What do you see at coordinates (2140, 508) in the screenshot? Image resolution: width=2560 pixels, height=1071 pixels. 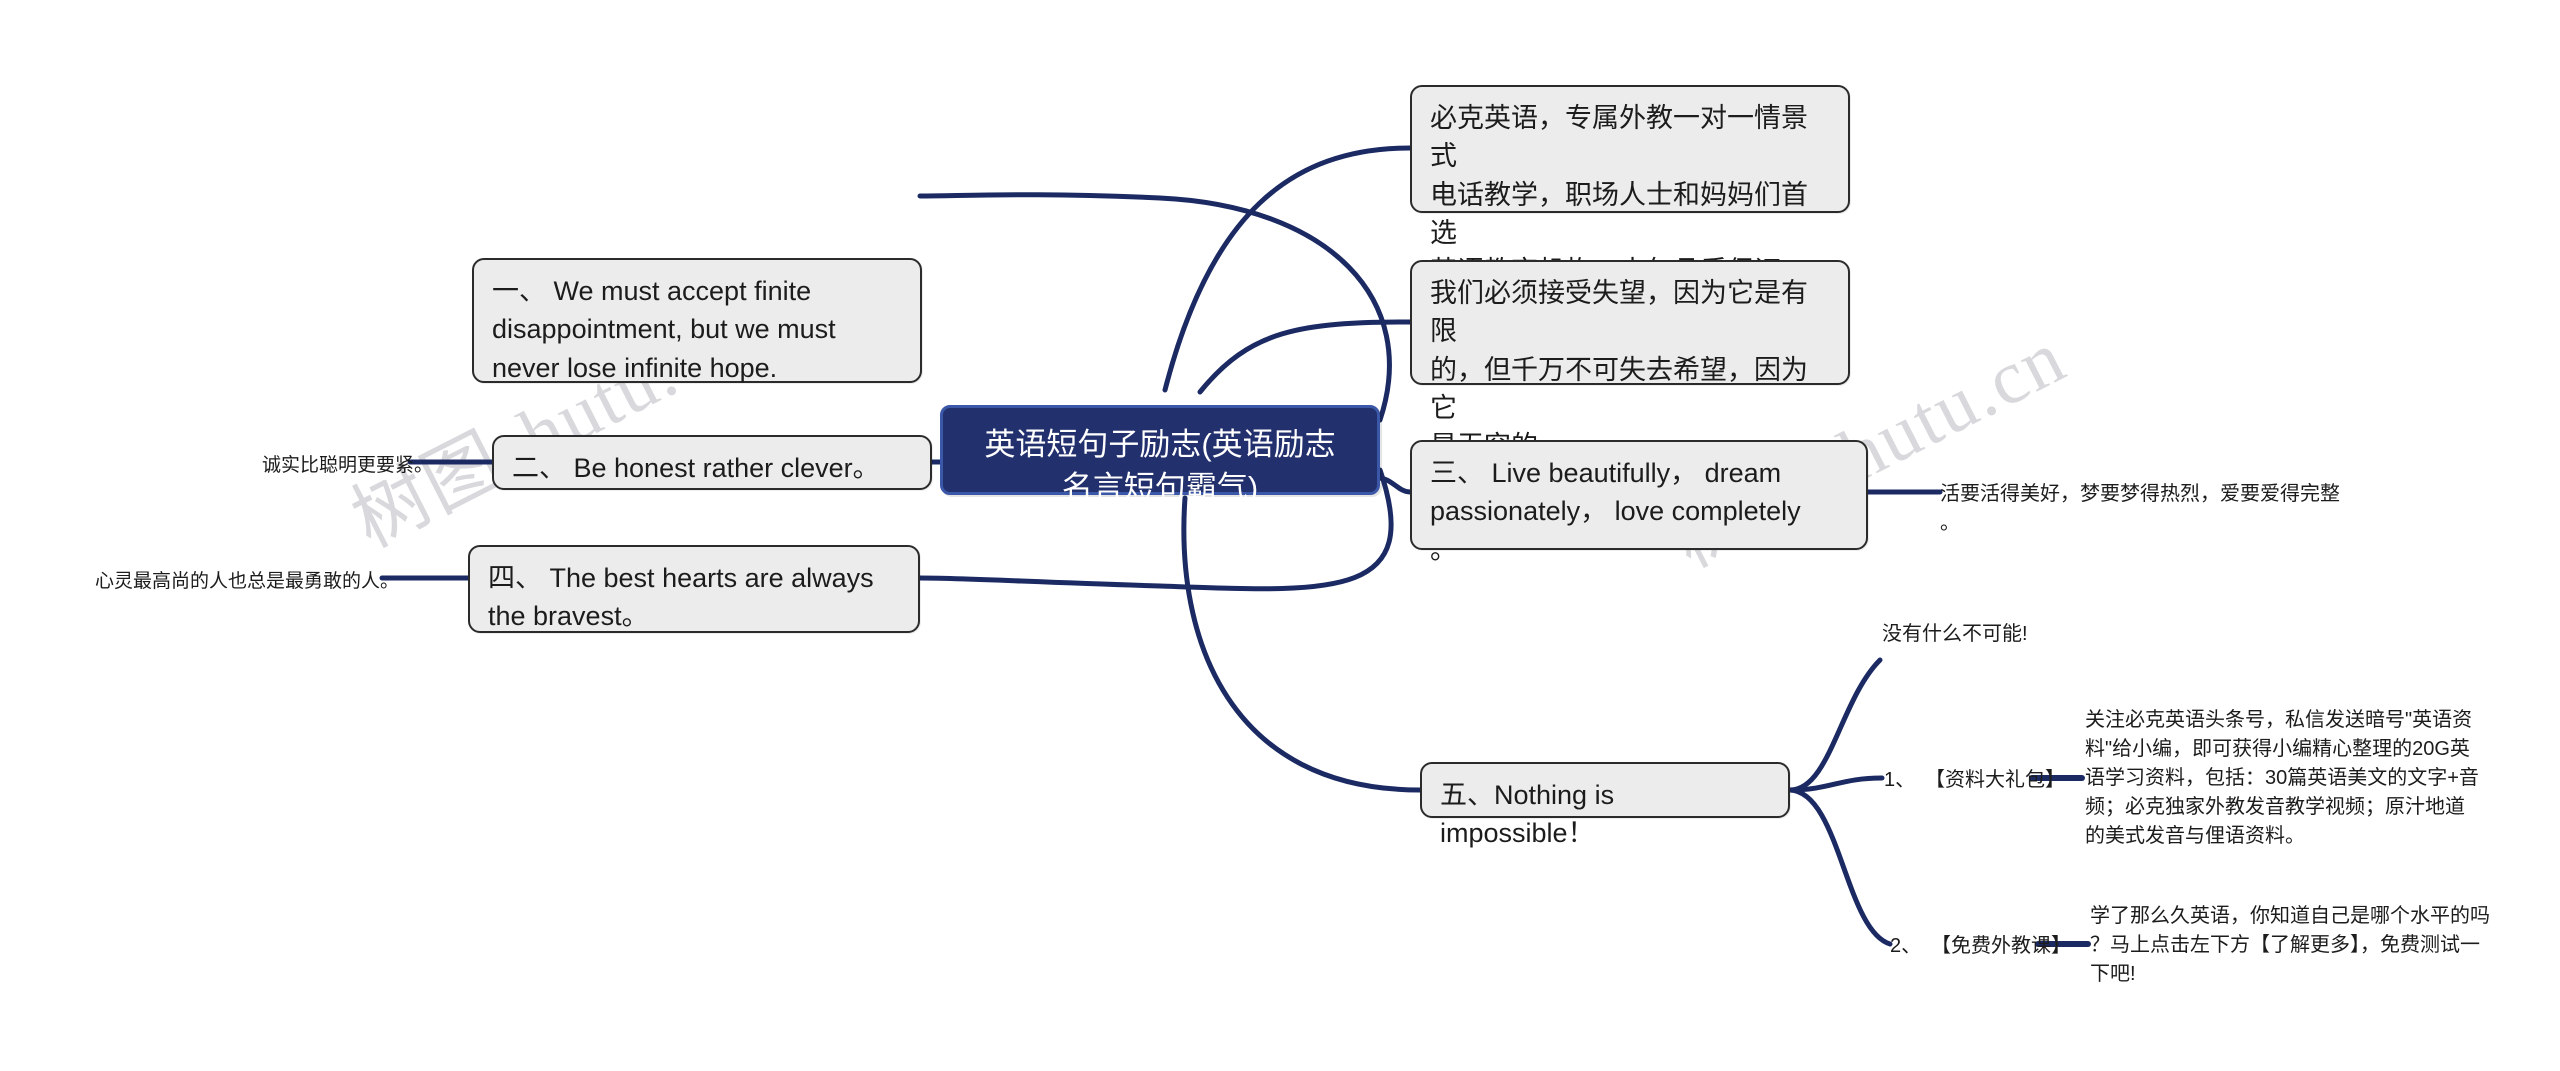 I see `note-three: 活要活得美好，梦要梦得热烈，爱要爱得完整 。` at bounding box center [2140, 508].